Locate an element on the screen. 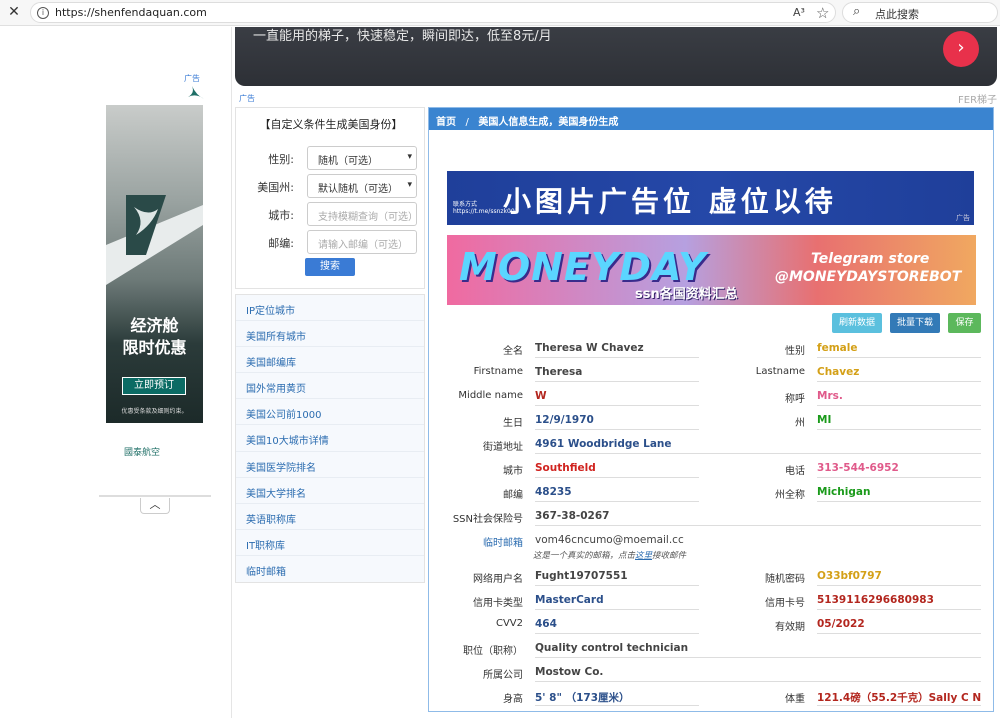 The image size is (1000, 718). reader-mode-icon: A³ is located at coordinates (799, 12).